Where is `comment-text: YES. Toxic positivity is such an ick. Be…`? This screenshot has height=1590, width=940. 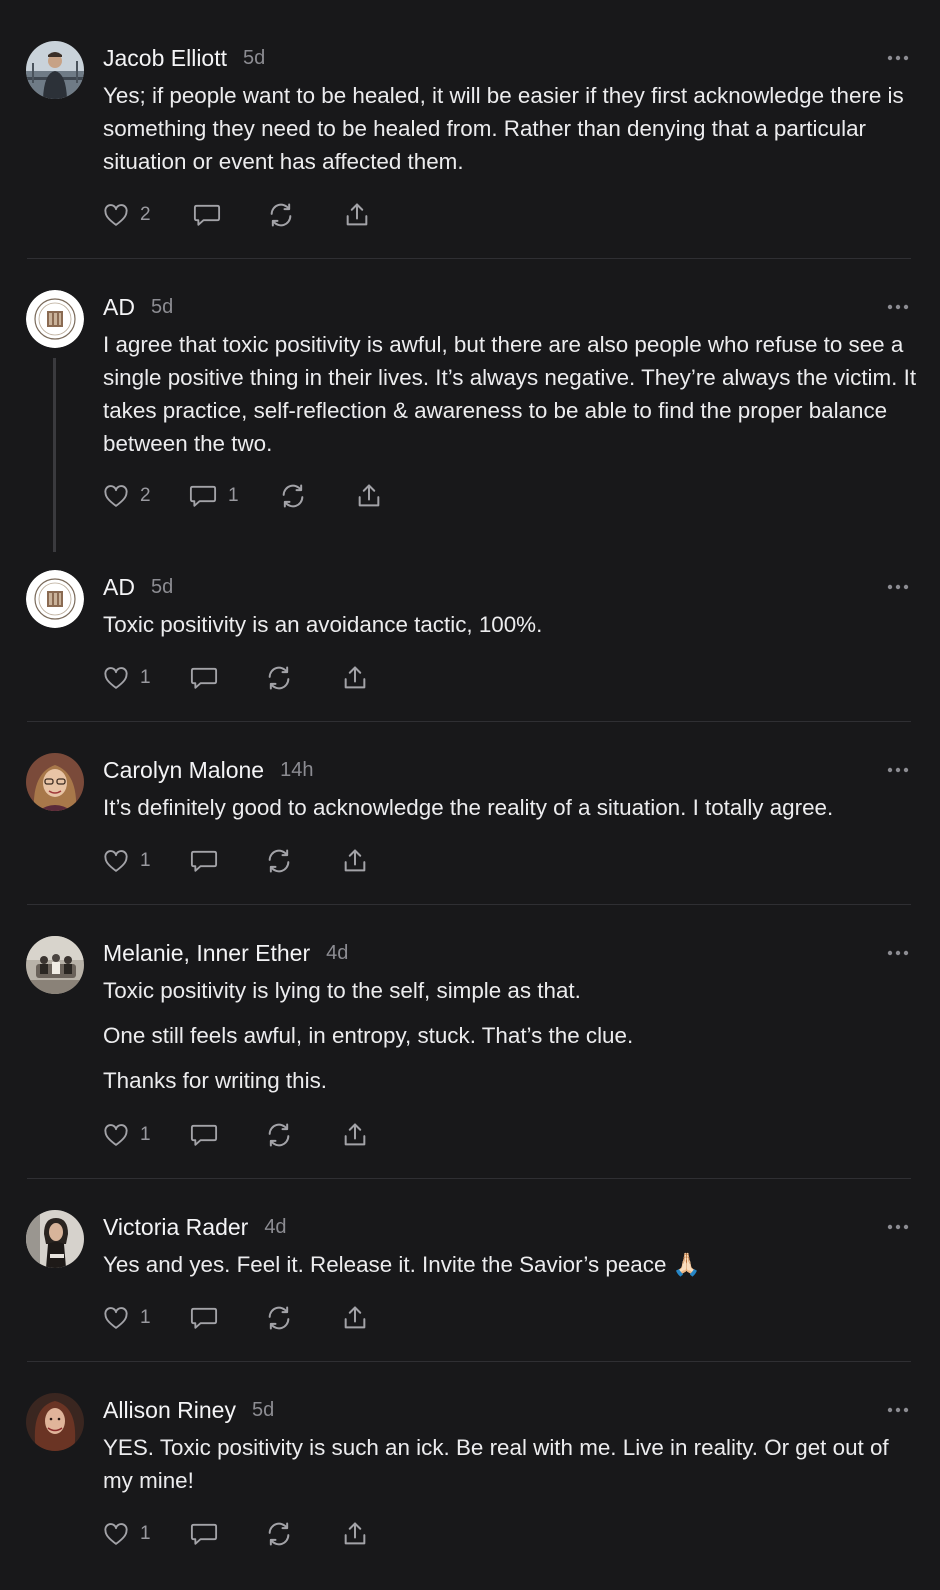 comment-text: YES. Toxic positivity is such an ick. Be… is located at coordinates (496, 1464).